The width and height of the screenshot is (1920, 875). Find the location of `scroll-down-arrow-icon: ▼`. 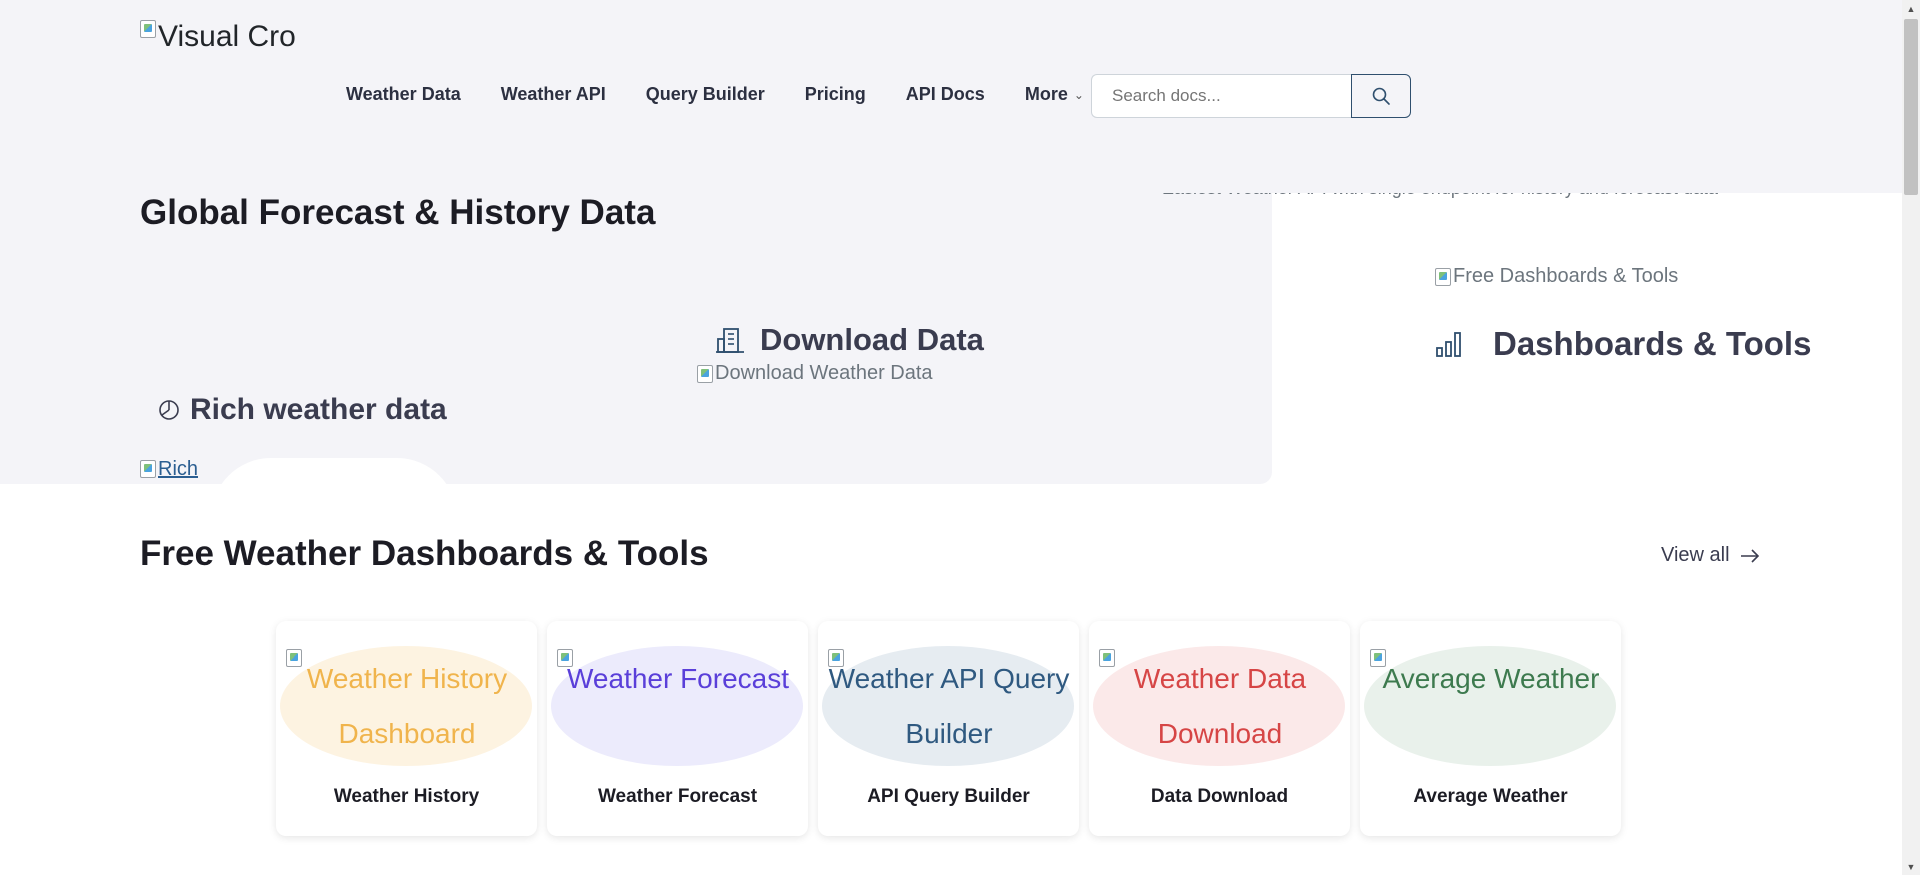

scroll-down-arrow-icon: ▼ is located at coordinates (1911, 866).